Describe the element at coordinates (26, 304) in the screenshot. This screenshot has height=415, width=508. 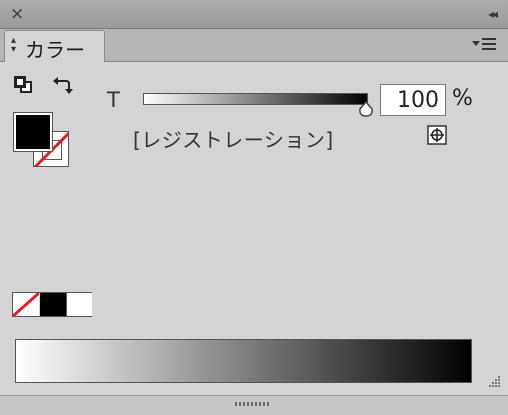
I see `none-swatch` at that location.